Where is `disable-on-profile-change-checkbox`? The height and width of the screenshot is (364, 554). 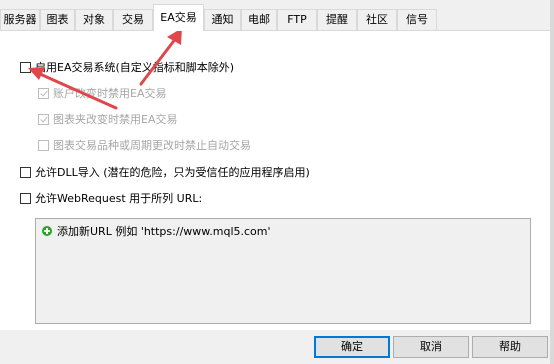
disable-on-profile-change-checkbox is located at coordinates (43, 119).